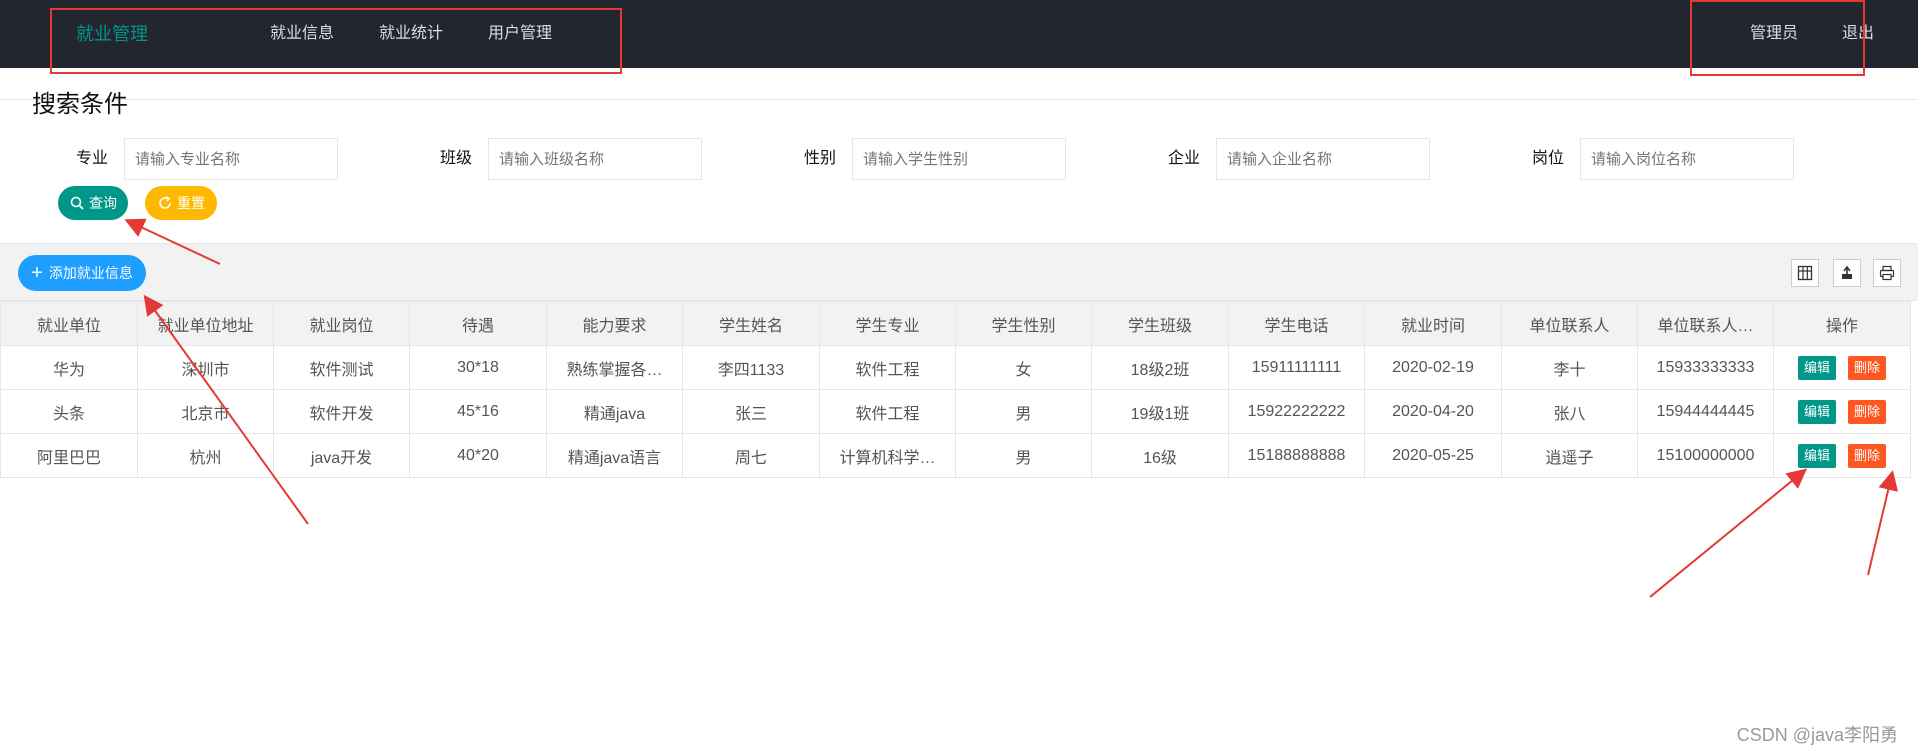 The width and height of the screenshot is (1918, 753). I want to click on company-label: 企业, so click(1183, 158).